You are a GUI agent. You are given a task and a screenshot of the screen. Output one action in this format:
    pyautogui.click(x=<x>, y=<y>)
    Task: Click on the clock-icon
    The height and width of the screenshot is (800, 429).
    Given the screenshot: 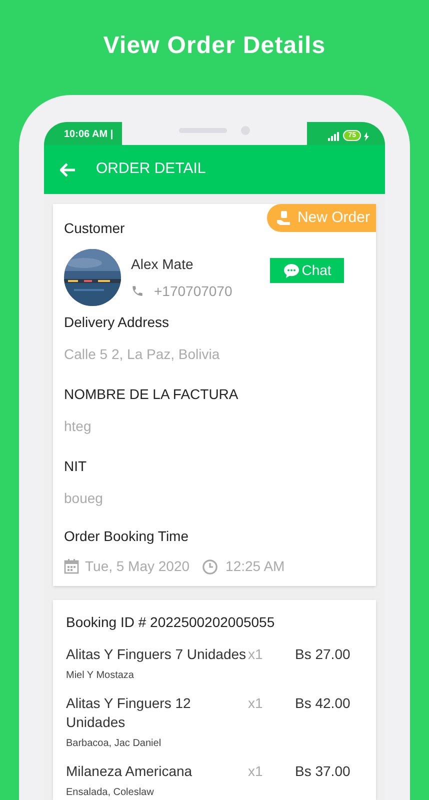 What is the action you would take?
    pyautogui.click(x=210, y=566)
    